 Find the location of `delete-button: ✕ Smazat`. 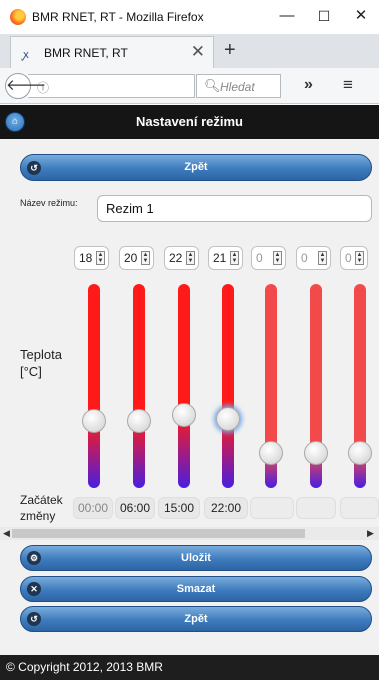

delete-button: ✕ Smazat is located at coordinates (196, 589).